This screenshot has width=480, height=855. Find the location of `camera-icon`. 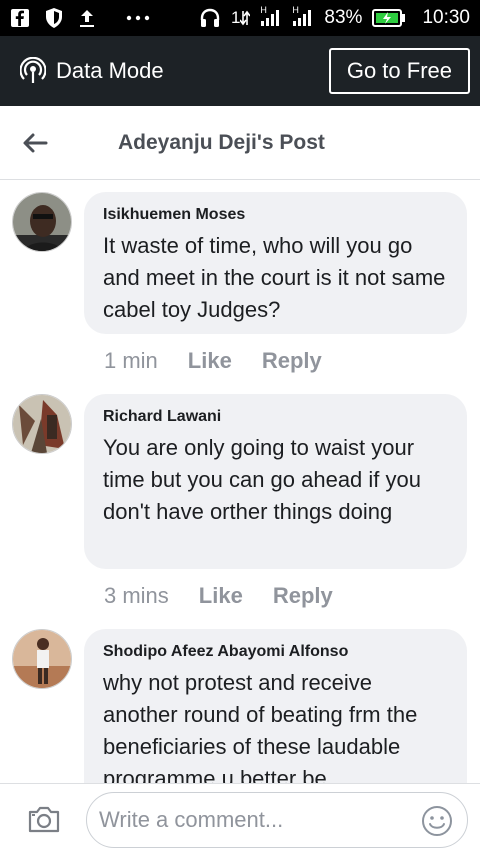

camera-icon is located at coordinates (44, 819).